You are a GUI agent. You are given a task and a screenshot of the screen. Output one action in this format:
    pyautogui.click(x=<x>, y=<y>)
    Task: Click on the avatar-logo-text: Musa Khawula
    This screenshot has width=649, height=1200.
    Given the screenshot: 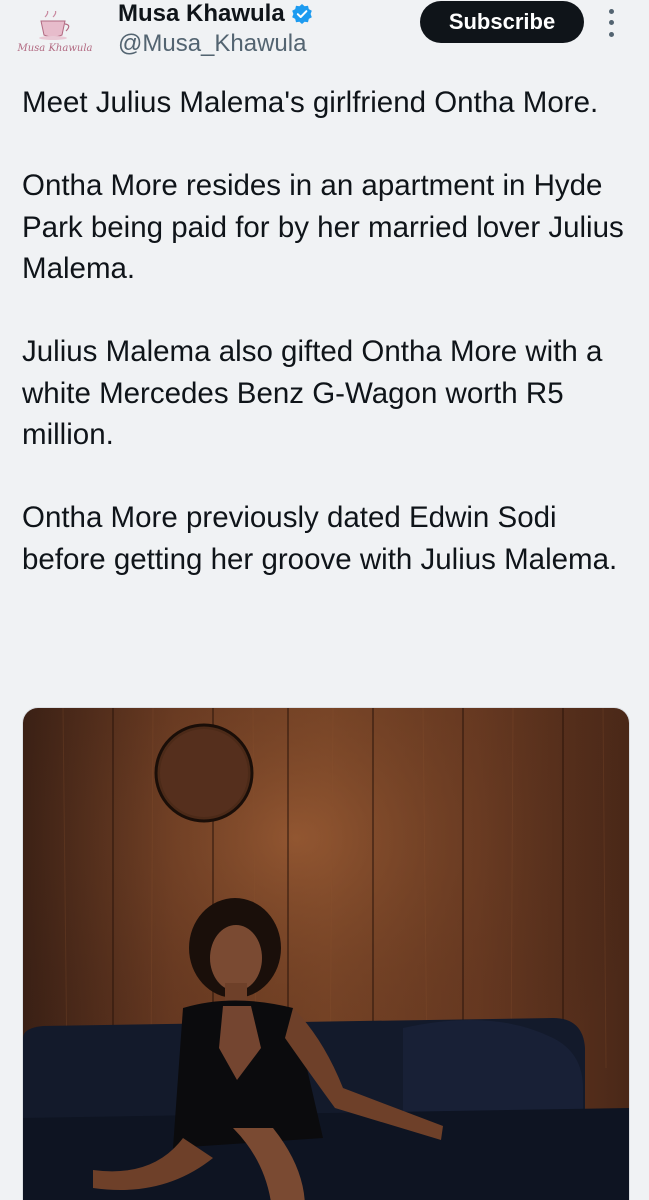 What is the action you would take?
    pyautogui.click(x=55, y=48)
    